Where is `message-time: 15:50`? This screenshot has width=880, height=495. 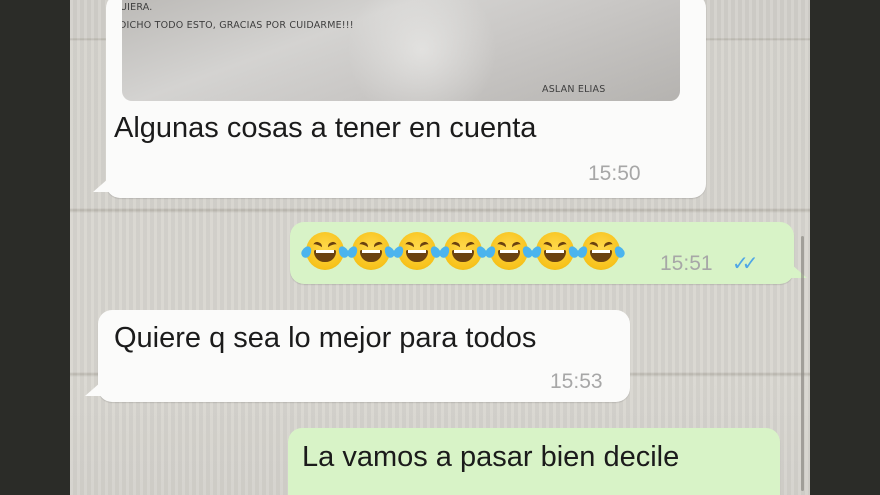
message-time: 15:50 is located at coordinates (614, 173).